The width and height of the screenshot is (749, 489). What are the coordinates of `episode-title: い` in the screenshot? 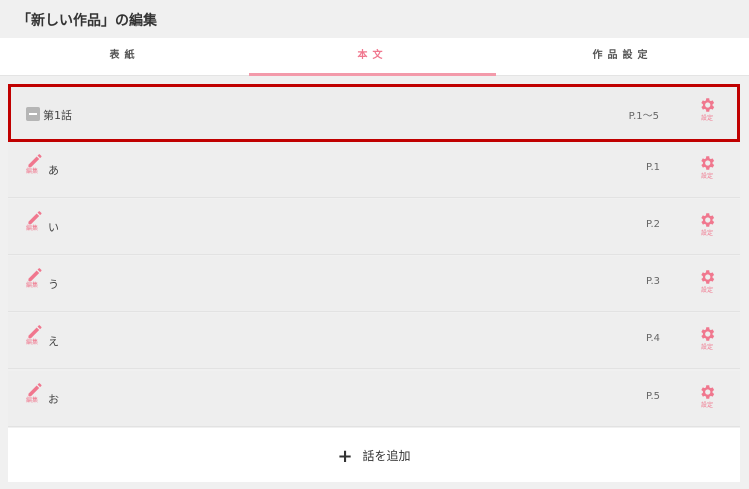 It's located at (53, 227).